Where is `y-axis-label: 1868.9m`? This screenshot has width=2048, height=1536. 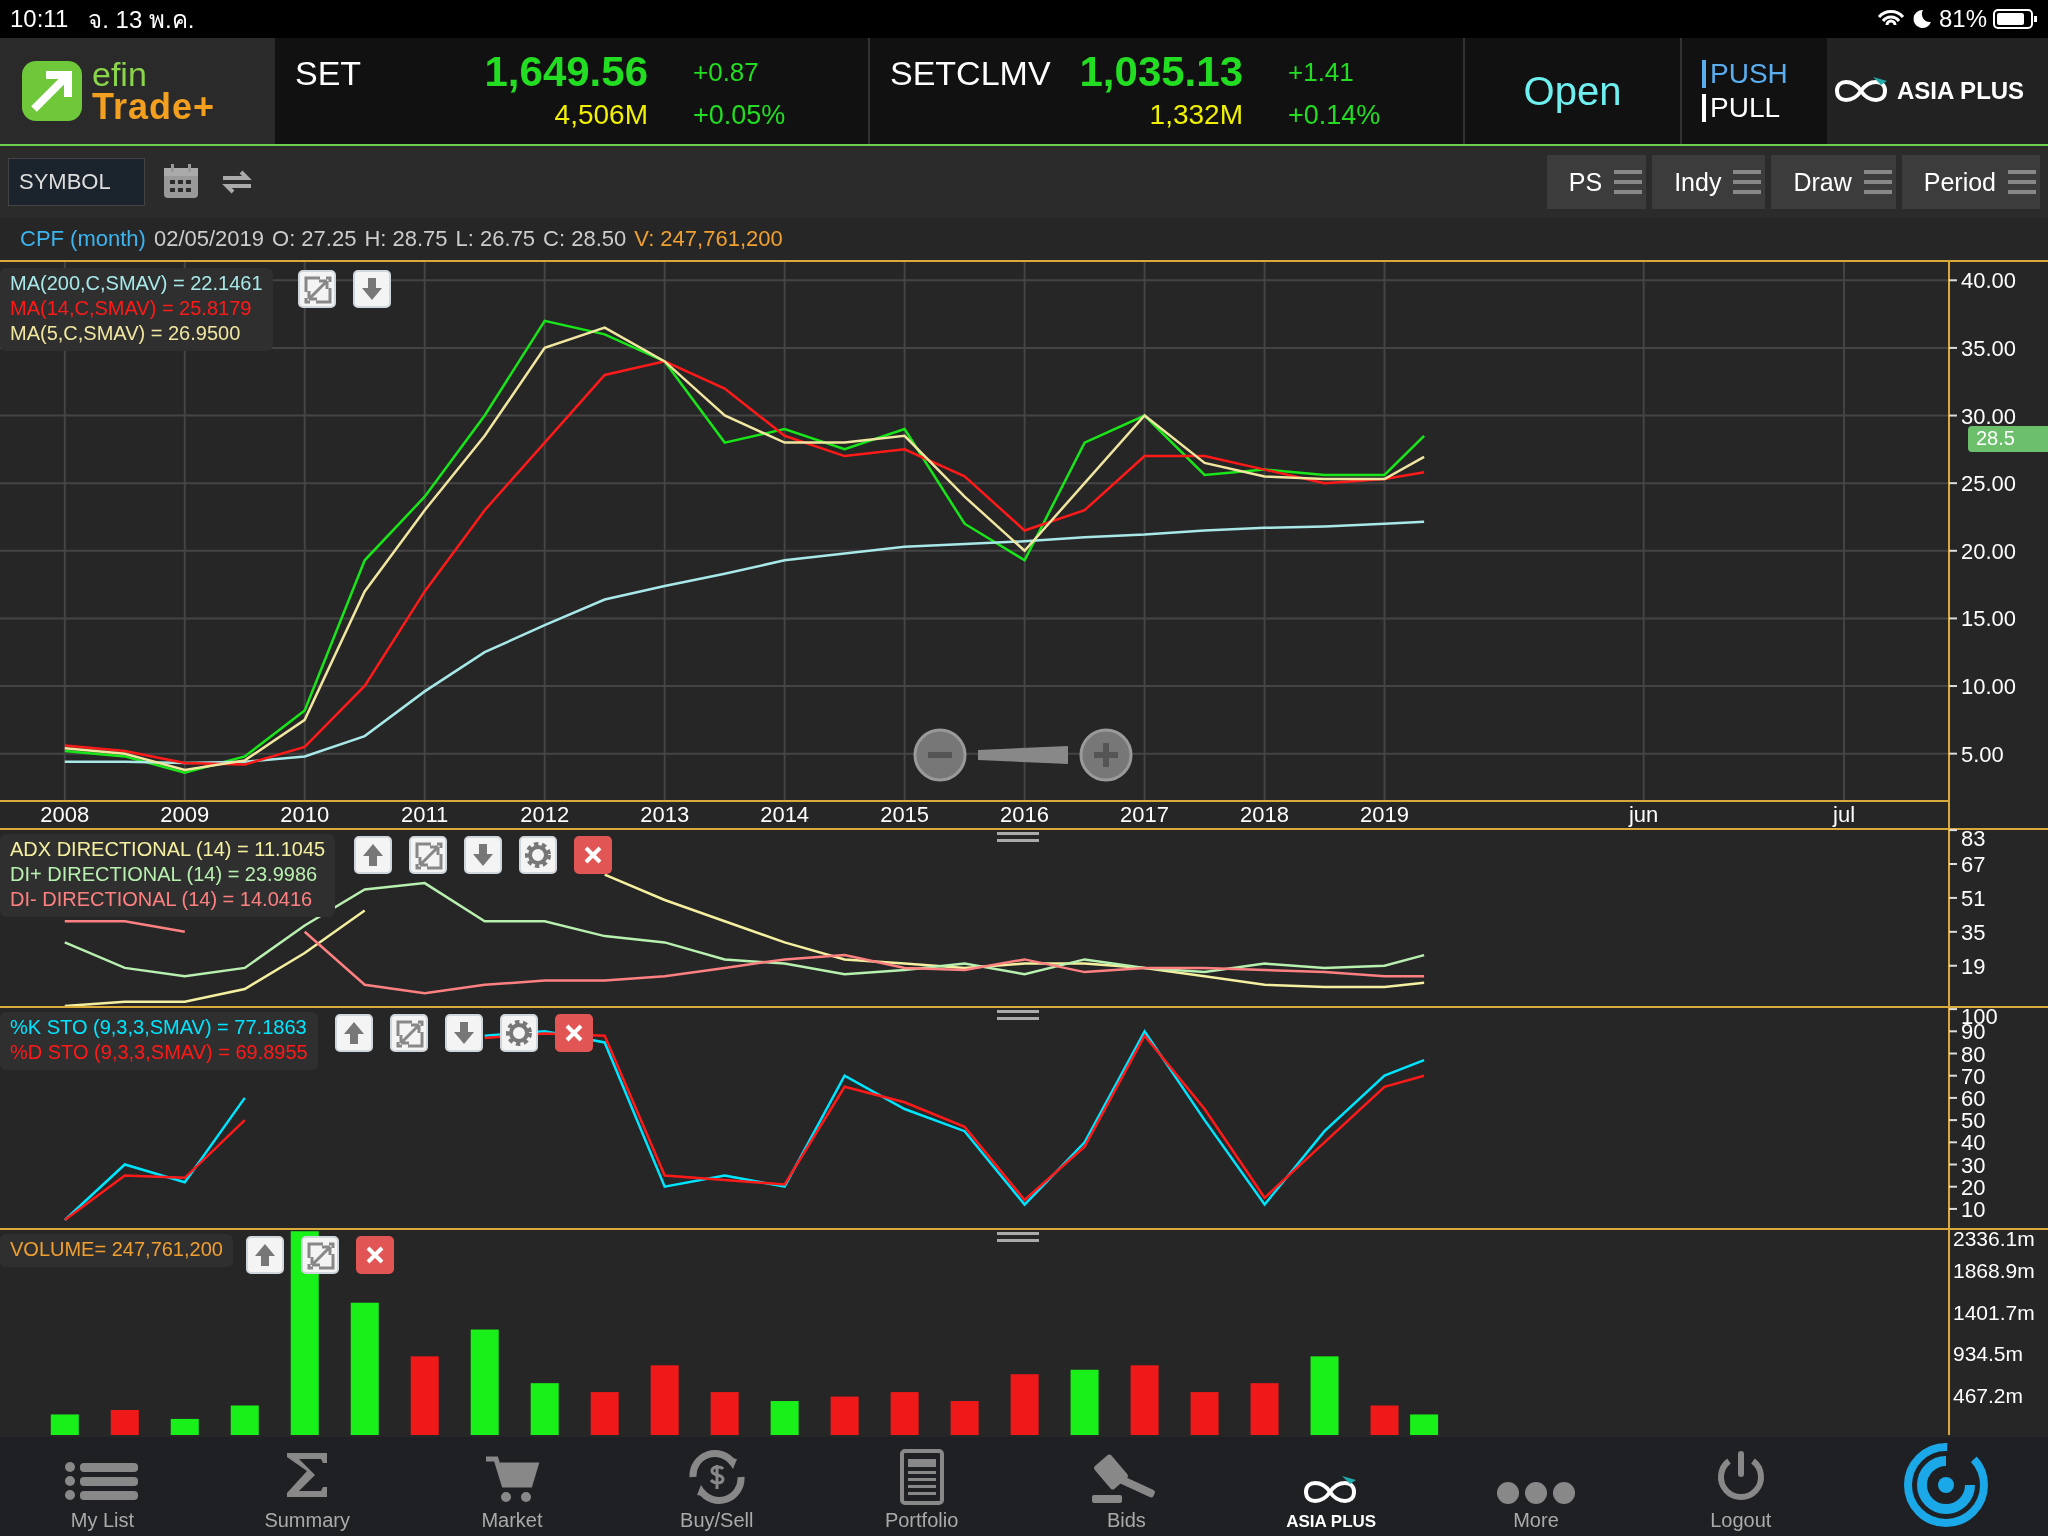
y-axis-label: 1868.9m is located at coordinates (1994, 1270).